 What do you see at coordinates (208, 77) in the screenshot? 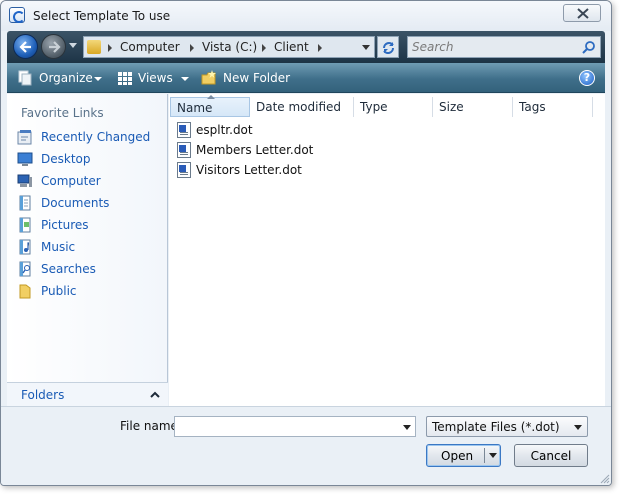
I see `new-folder-icon` at bounding box center [208, 77].